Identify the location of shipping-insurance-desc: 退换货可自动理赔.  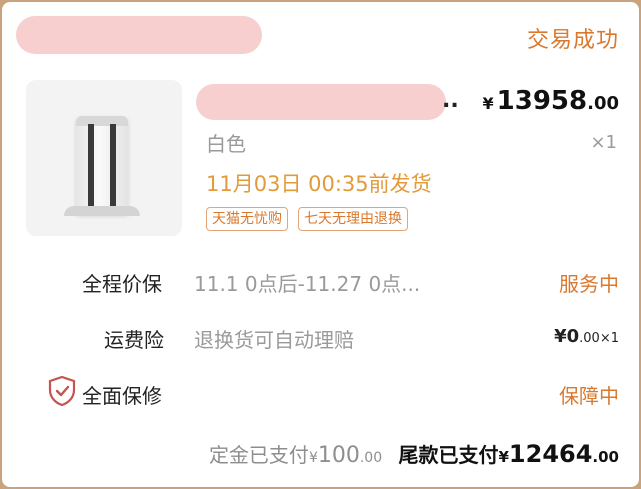
(274, 340).